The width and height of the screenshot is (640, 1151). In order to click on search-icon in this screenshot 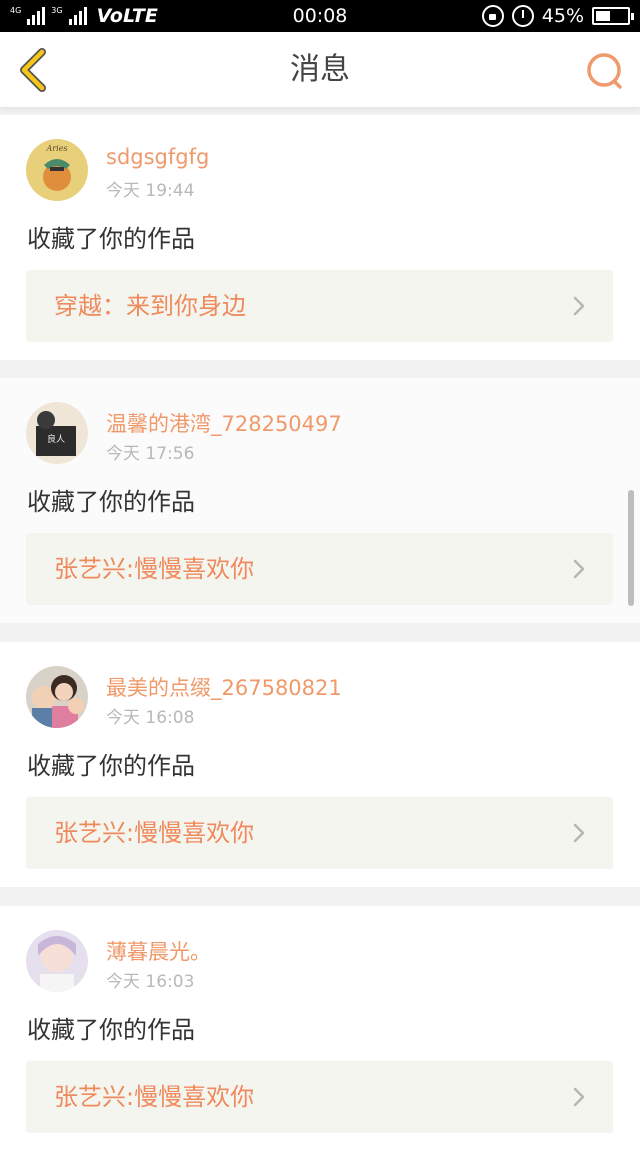, I will do `click(604, 71)`.